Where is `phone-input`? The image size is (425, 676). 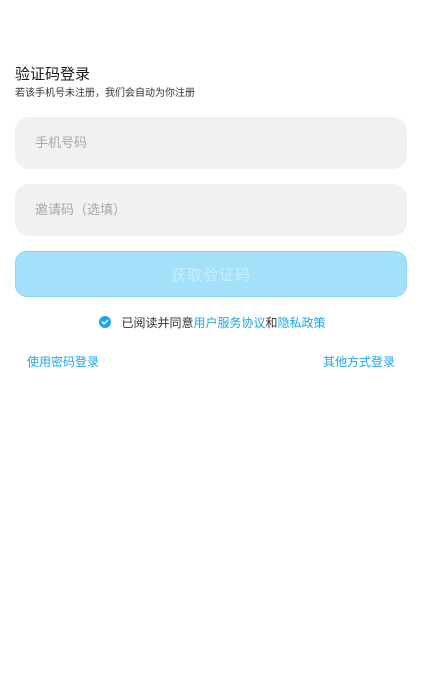
phone-input is located at coordinates (211, 143).